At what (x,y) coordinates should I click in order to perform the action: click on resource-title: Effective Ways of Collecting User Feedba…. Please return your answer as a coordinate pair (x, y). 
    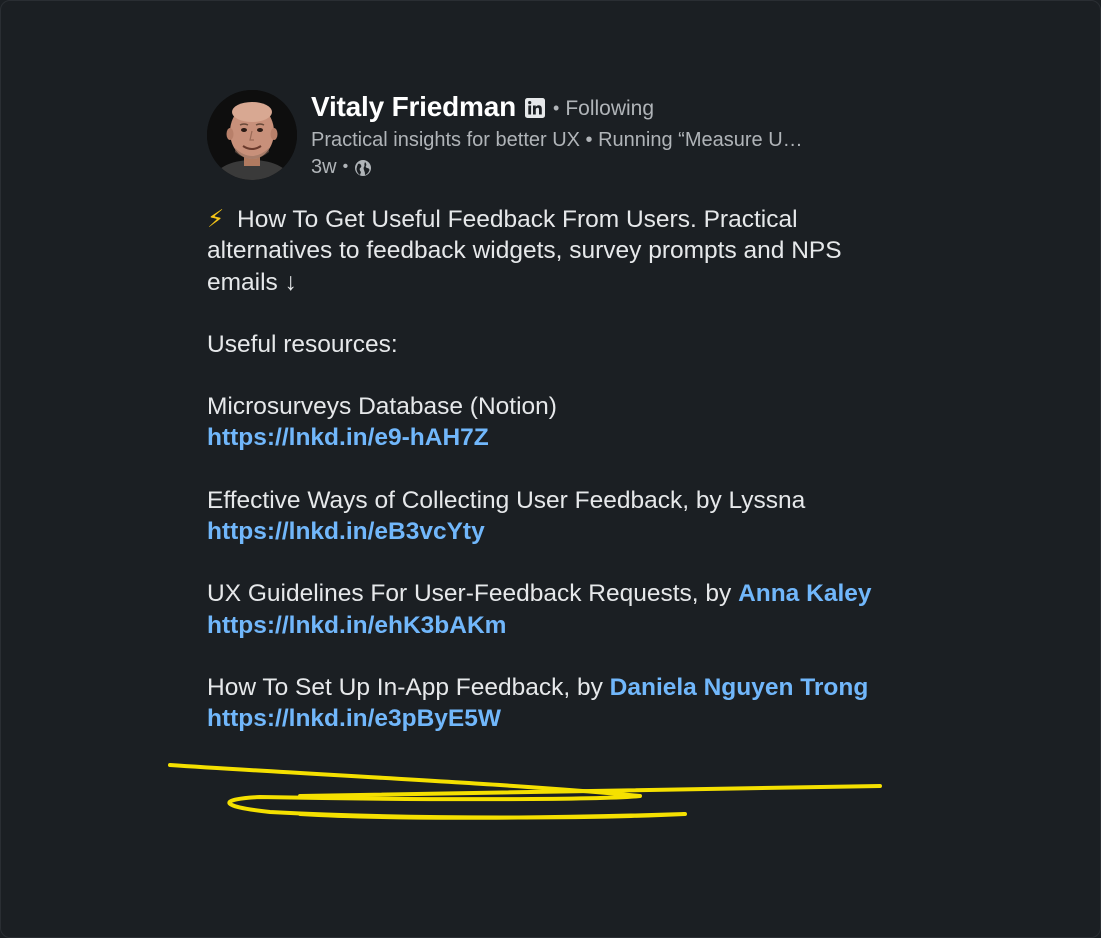
    Looking at the image, I should click on (506, 500).